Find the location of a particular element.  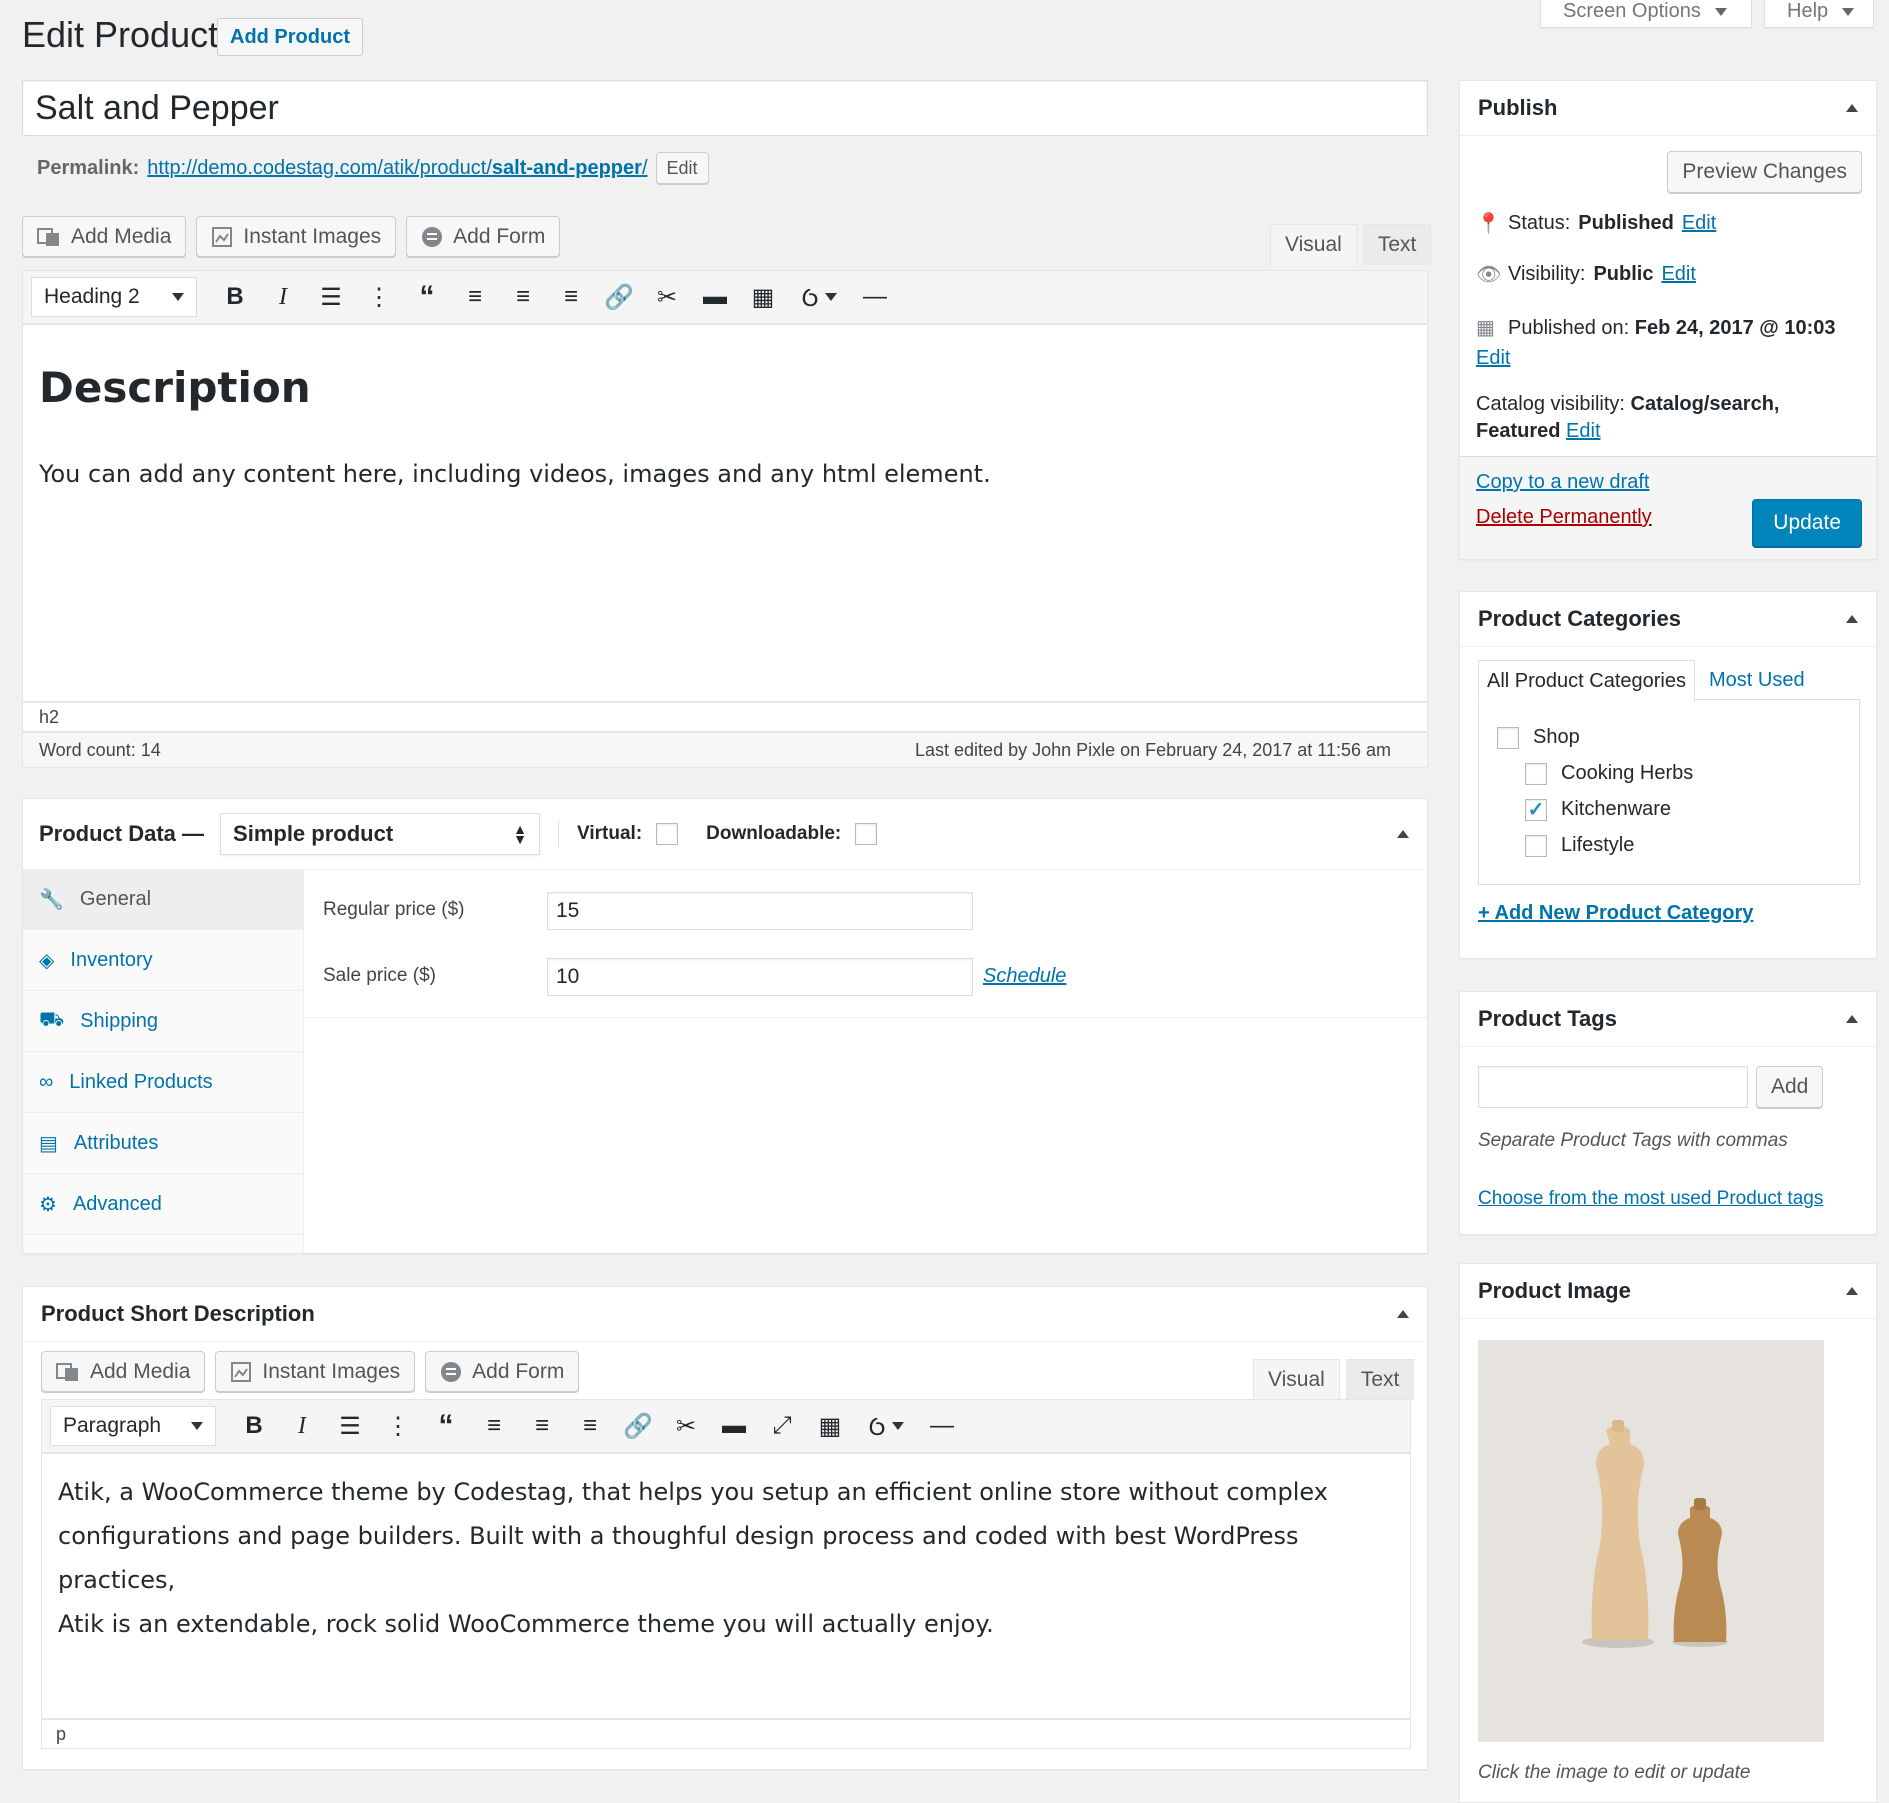

category-item: Shop is located at coordinates (1538, 737).